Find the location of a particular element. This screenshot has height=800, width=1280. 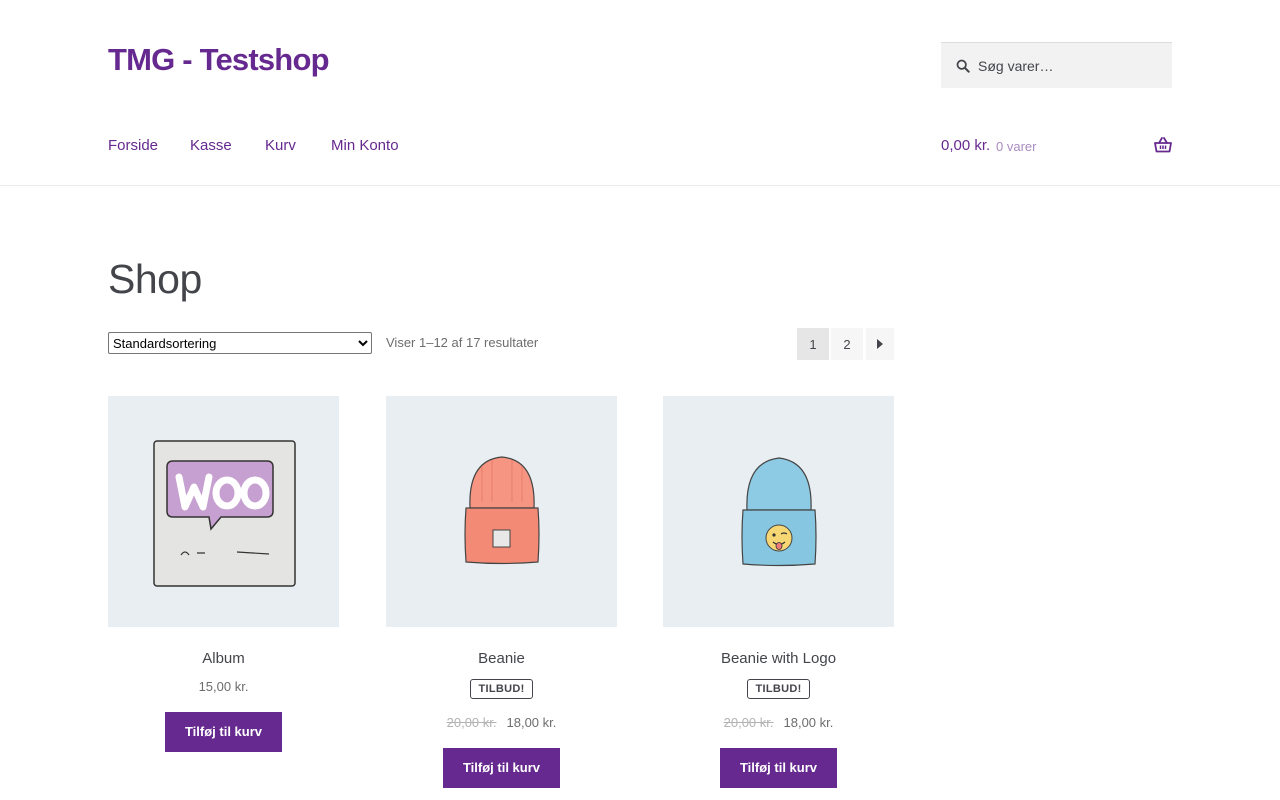

next-page-button is located at coordinates (880, 344).